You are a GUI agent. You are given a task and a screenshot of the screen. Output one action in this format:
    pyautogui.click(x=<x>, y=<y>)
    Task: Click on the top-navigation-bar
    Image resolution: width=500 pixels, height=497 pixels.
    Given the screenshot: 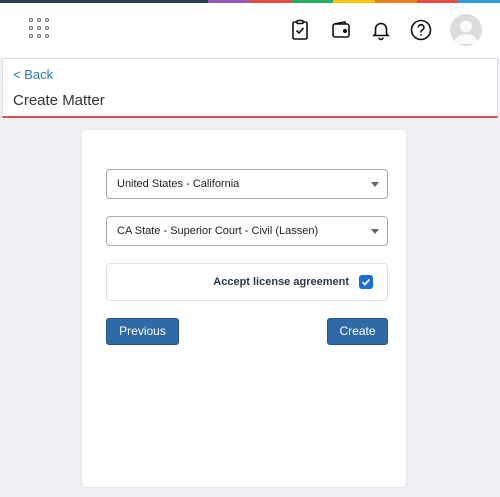 What is the action you would take?
    pyautogui.click(x=250, y=30)
    